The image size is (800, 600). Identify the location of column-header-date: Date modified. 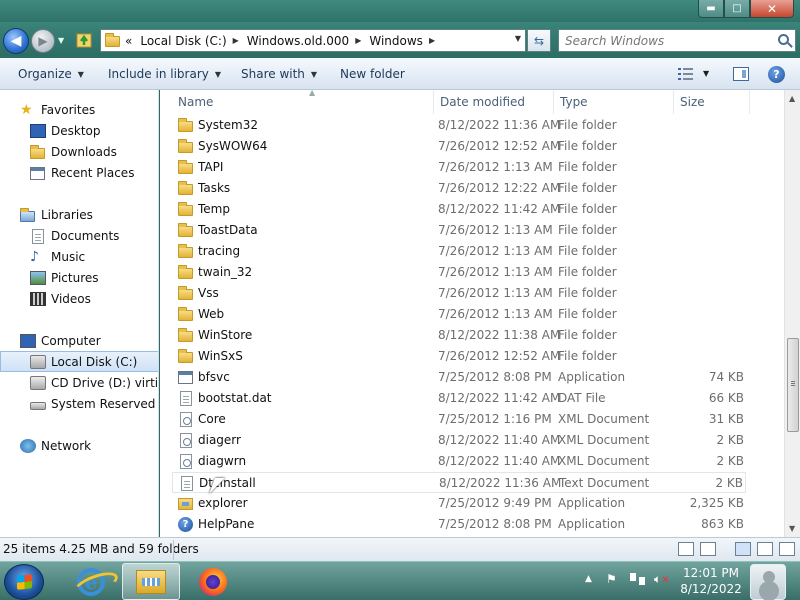
(494, 102).